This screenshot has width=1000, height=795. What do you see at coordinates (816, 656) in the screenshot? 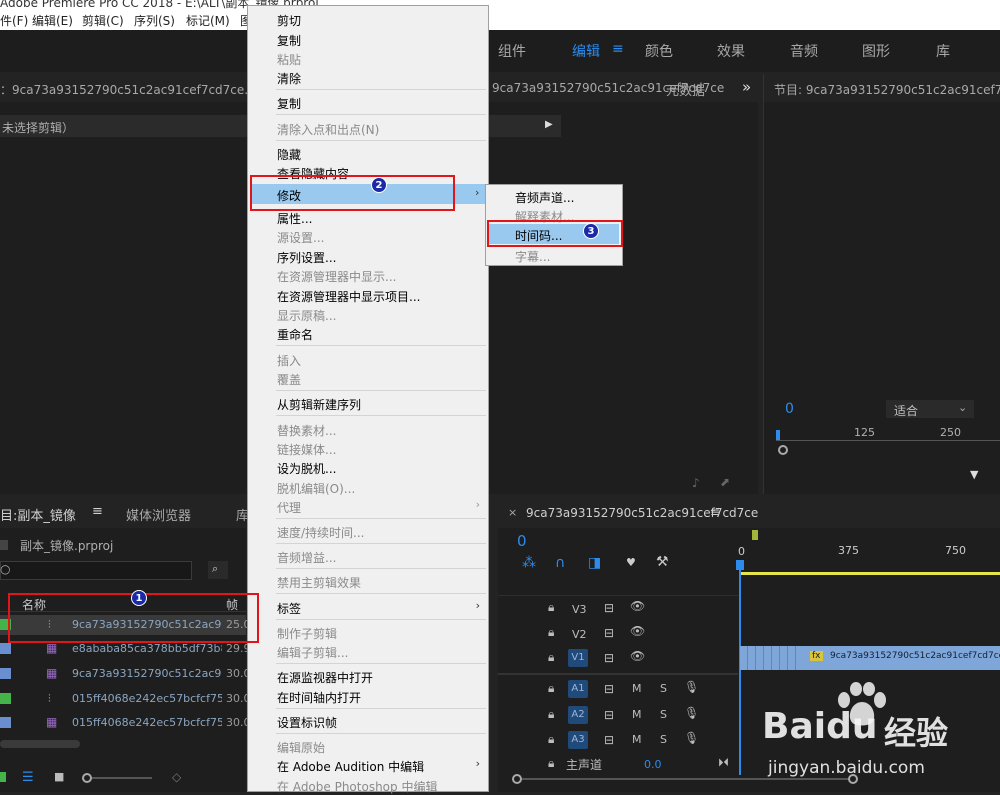
I see `fx-badge: fx` at bounding box center [816, 656].